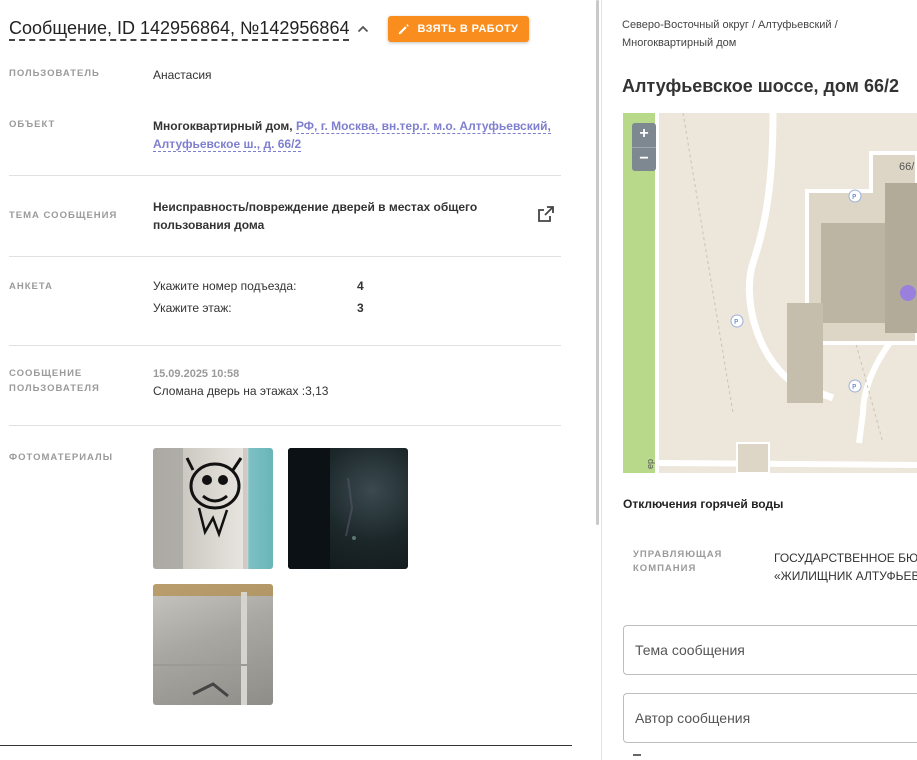 This screenshot has width=917, height=760. What do you see at coordinates (597, 262) in the screenshot?
I see `scrollbar` at bounding box center [597, 262].